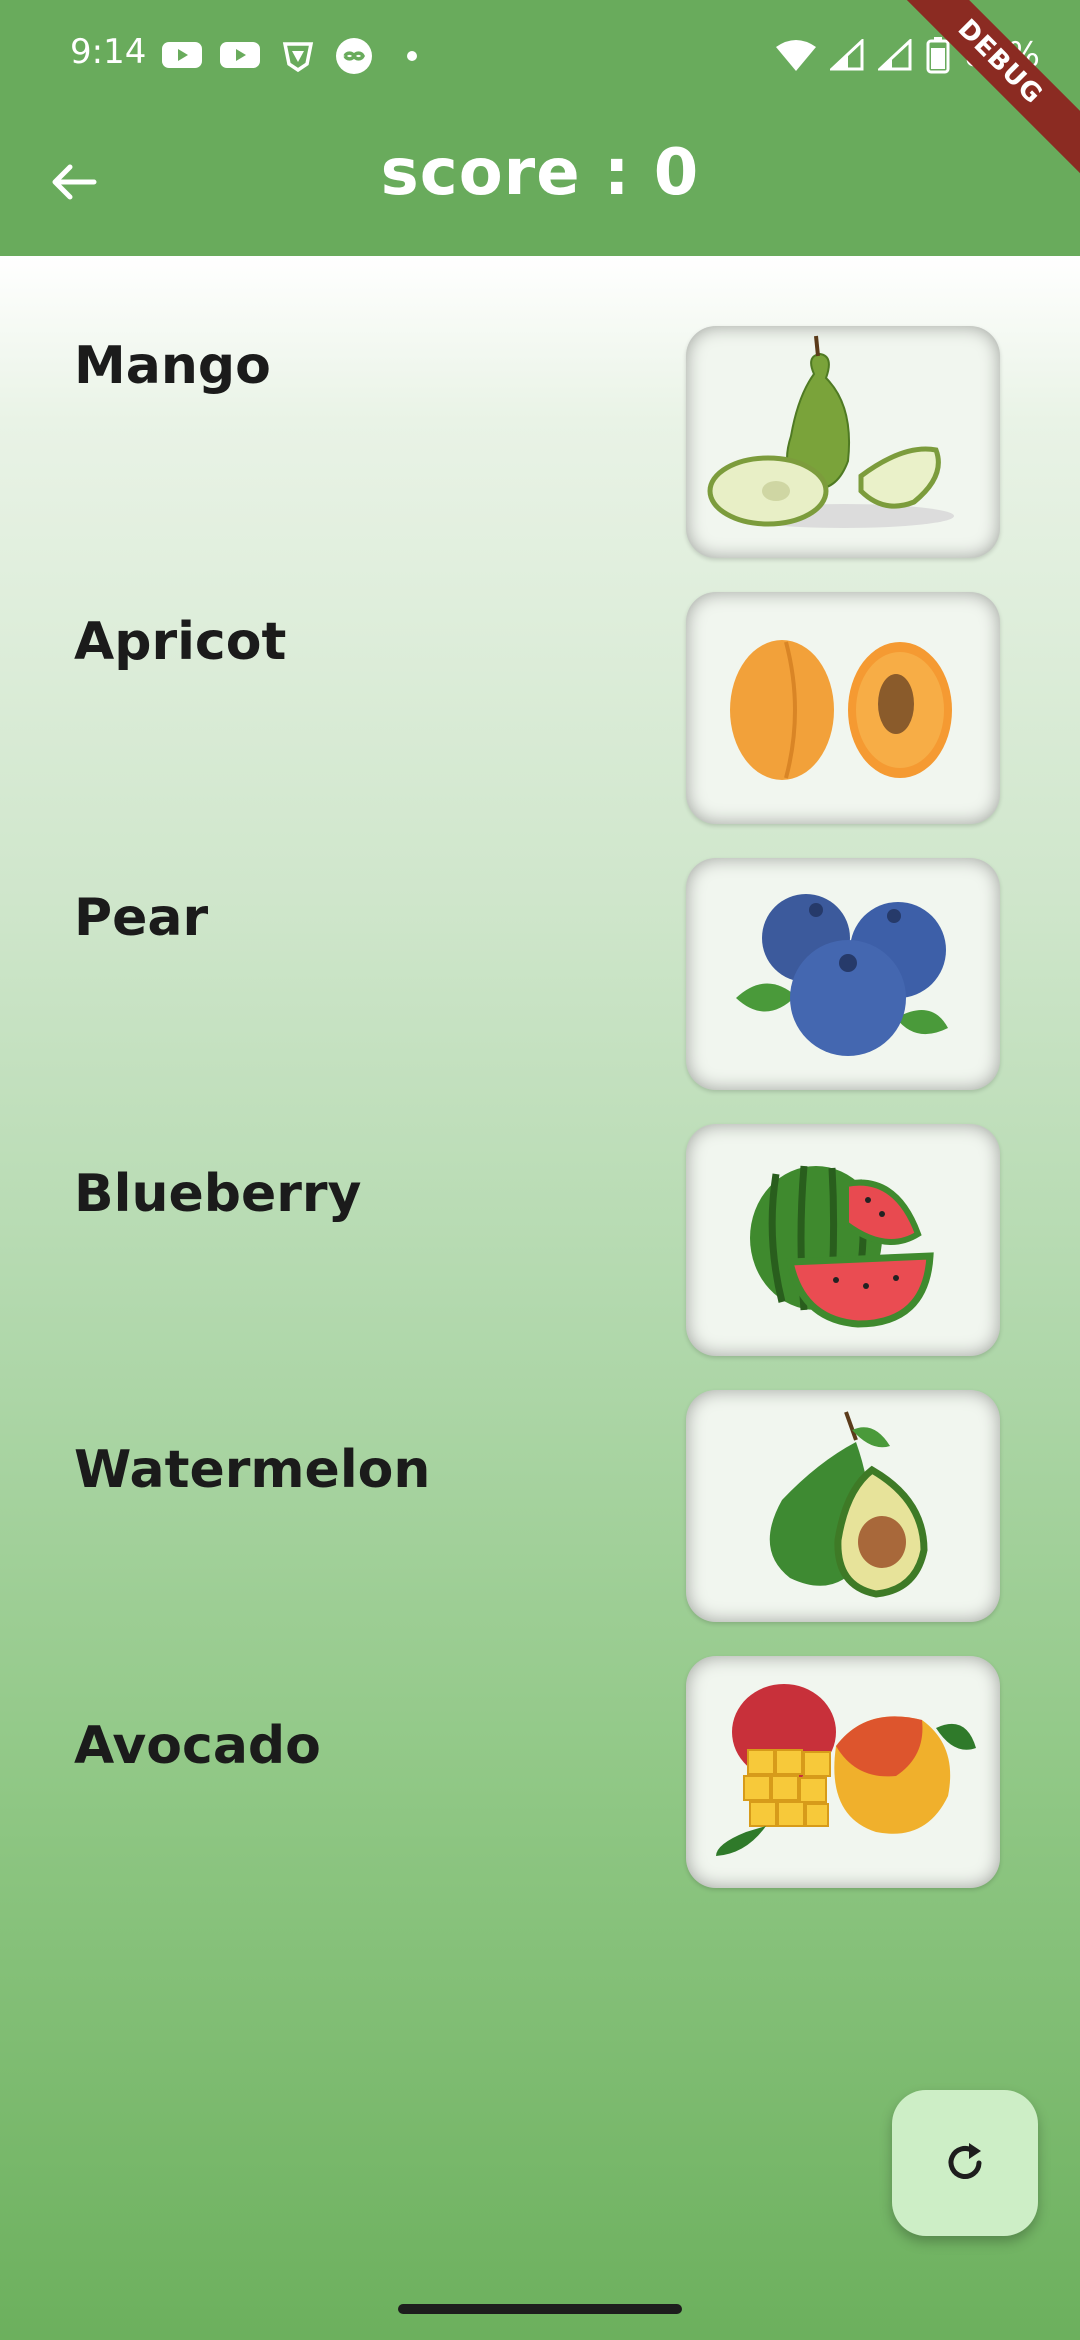 The height and width of the screenshot is (2340, 1080). What do you see at coordinates (796, 55) in the screenshot?
I see `wifi-icon` at bounding box center [796, 55].